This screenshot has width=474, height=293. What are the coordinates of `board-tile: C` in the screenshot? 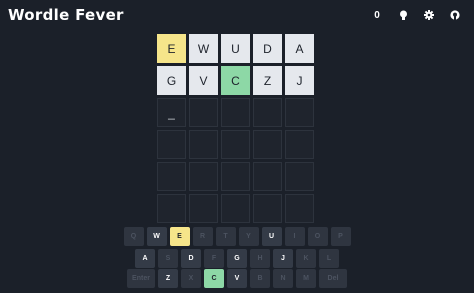 It's located at (235, 80).